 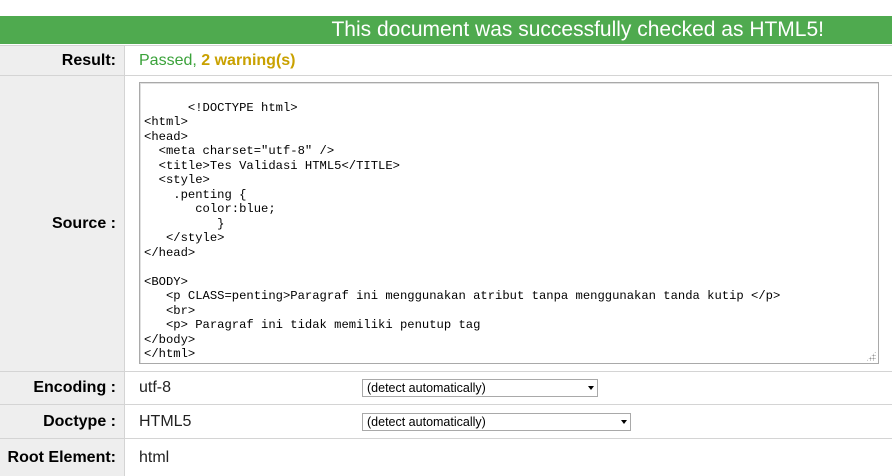 I want to click on encoding-value: utf-8, so click(x=155, y=387).